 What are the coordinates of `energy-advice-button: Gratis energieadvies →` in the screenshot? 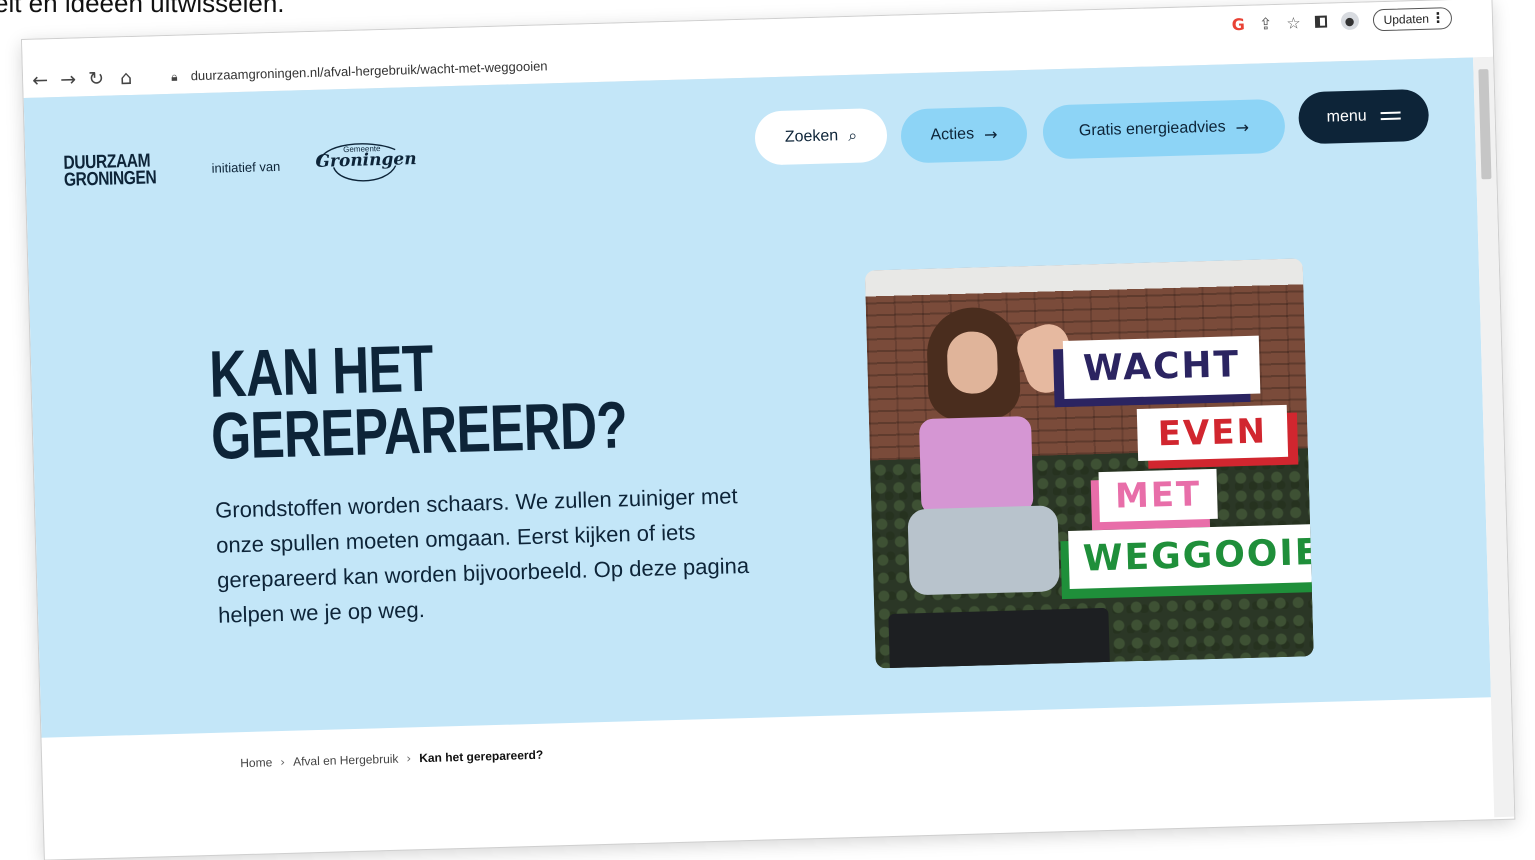 It's located at (1164, 129).